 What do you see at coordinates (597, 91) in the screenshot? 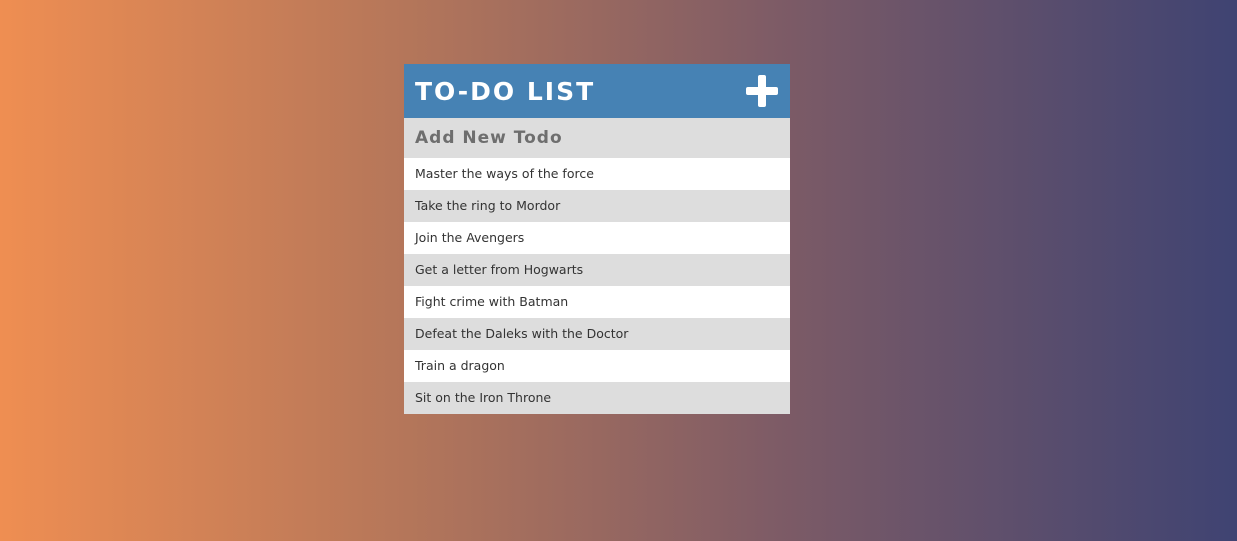
I see `todo-header: TO-DO LIST` at bounding box center [597, 91].